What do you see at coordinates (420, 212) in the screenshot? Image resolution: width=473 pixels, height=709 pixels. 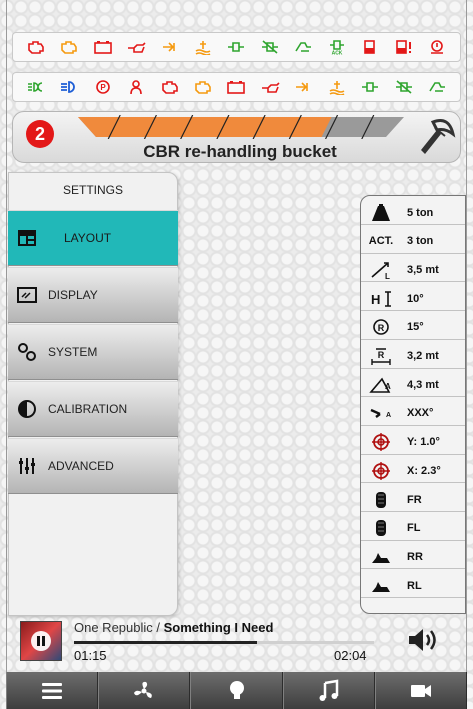 I see `info-row-value: 5 ton` at bounding box center [420, 212].